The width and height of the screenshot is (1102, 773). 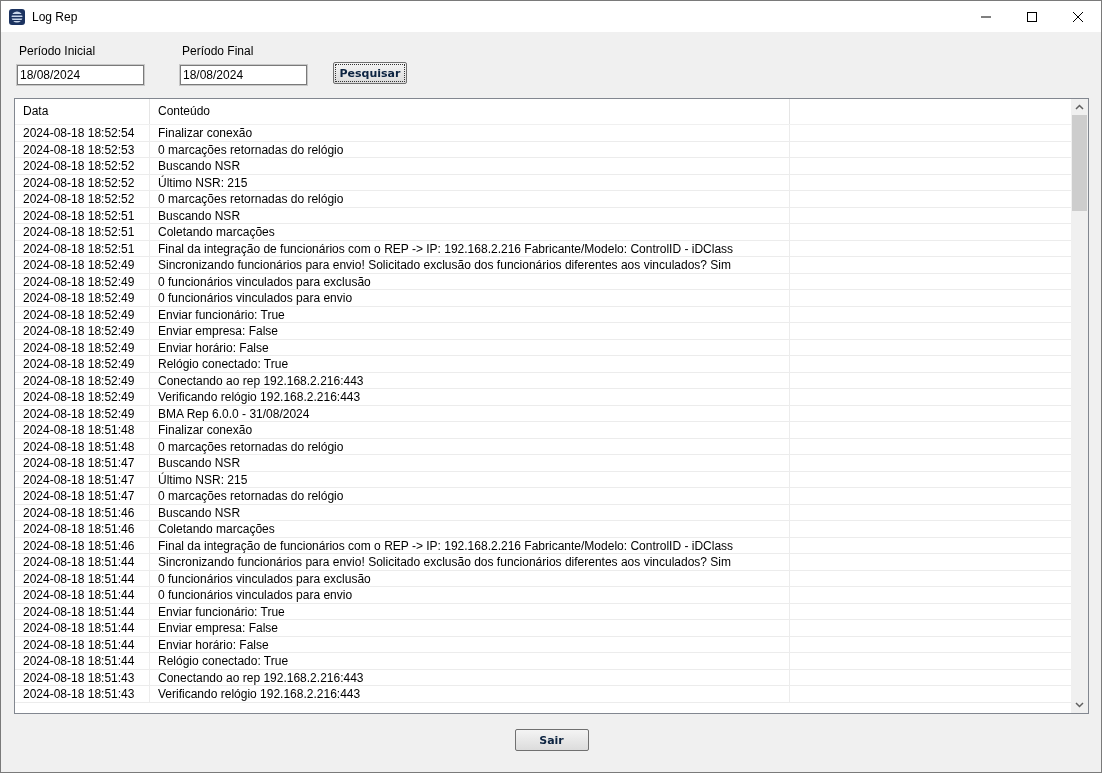 I want to click on content-cell: BMA Rep 6.0.0 - 31/08/2024, so click(x=470, y=413).